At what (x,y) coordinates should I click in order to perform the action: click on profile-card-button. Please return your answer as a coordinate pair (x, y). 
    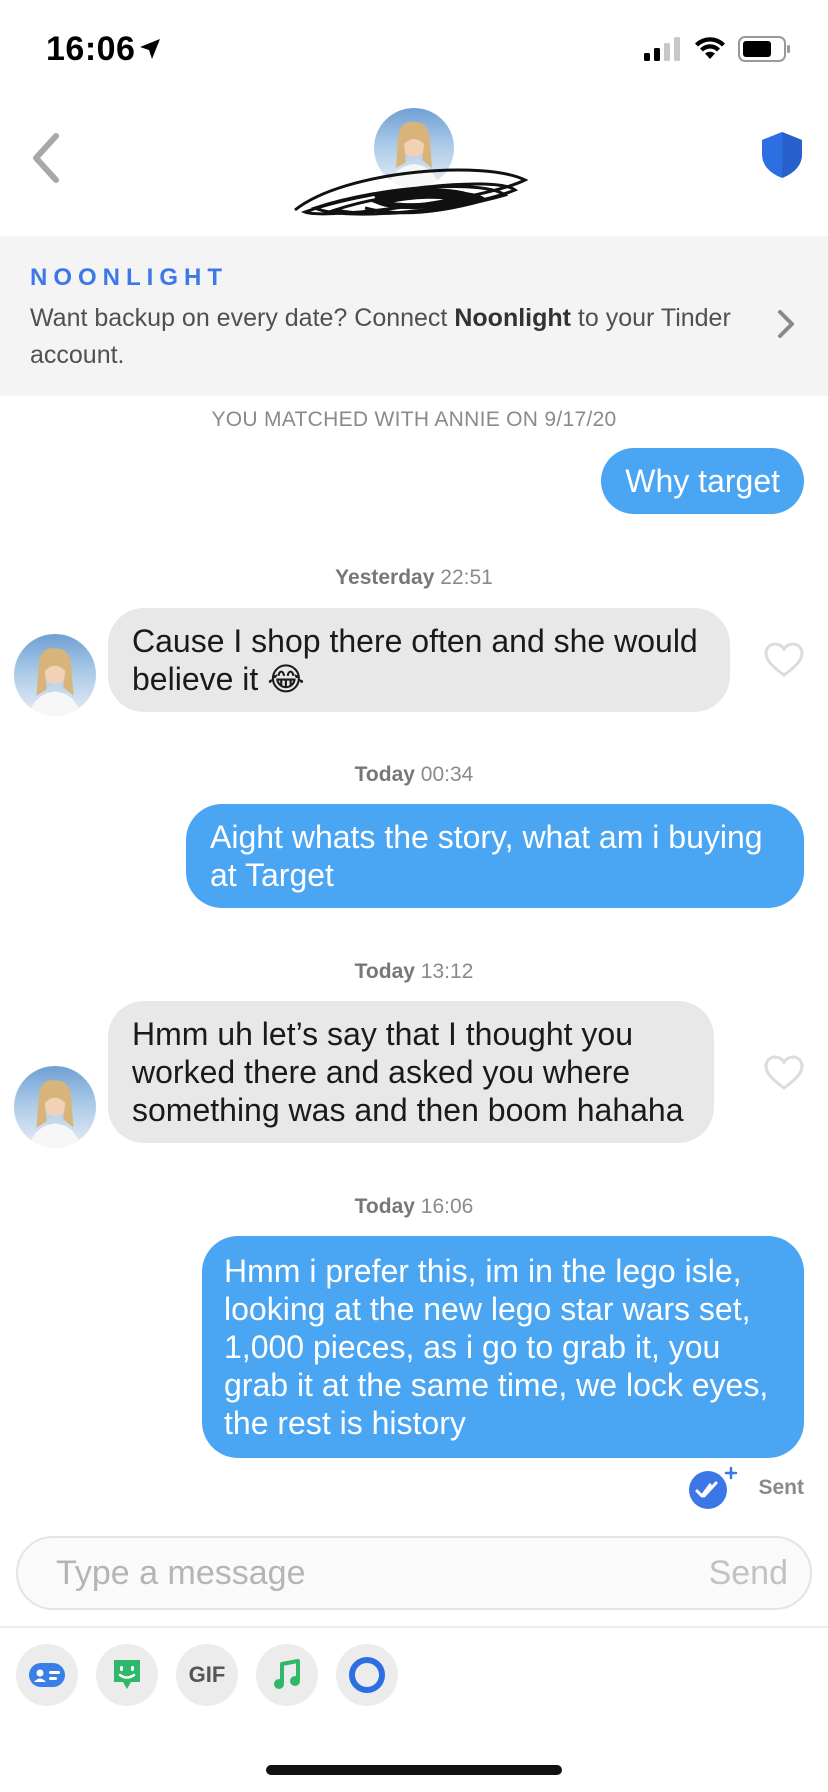
    Looking at the image, I should click on (47, 1675).